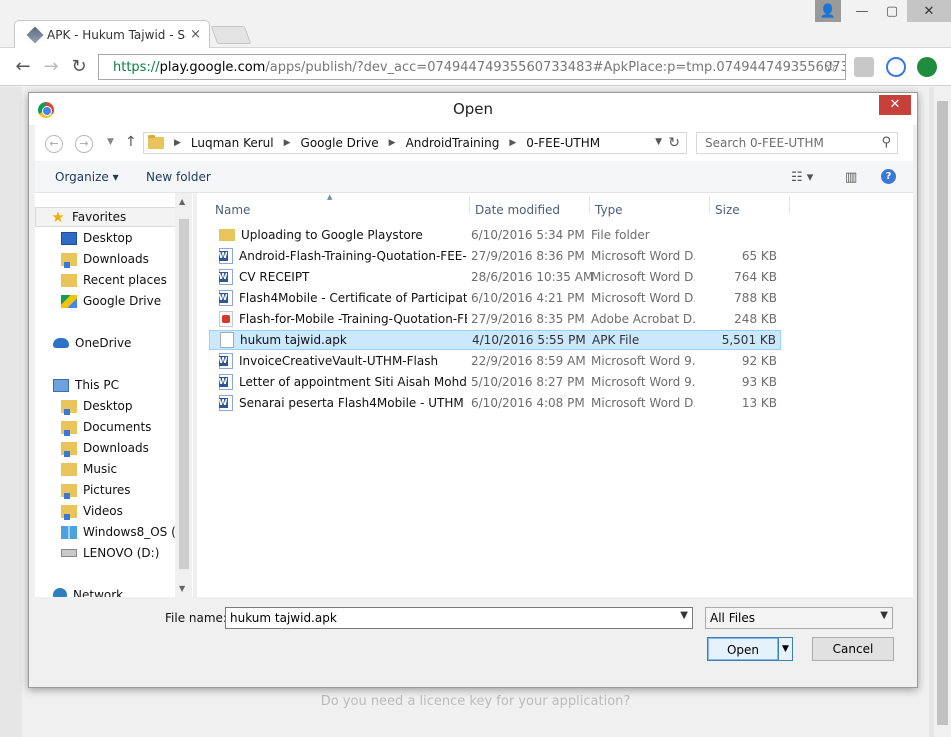  I want to click on browser-tab: APK - Hukum Tajwid - Sa ×, so click(112, 34).